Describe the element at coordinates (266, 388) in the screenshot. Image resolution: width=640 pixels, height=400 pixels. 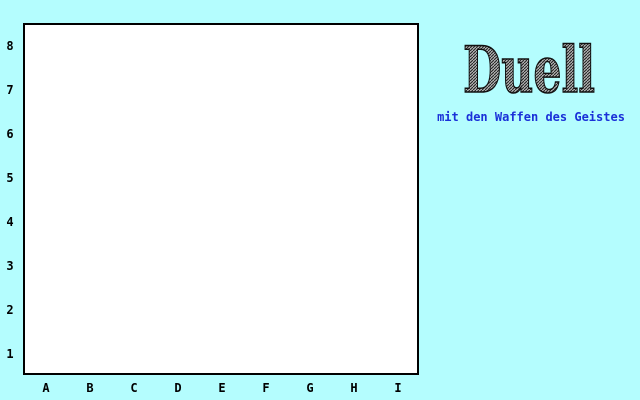
I see `file-label-f: F` at that location.